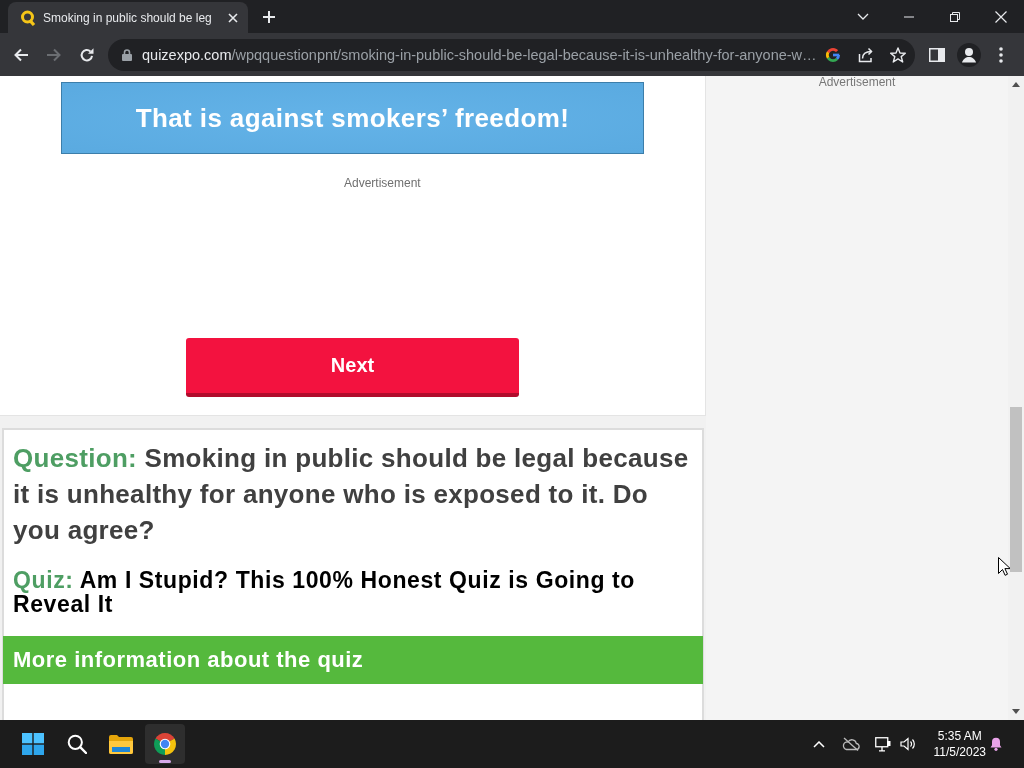  What do you see at coordinates (1016, 398) in the screenshot?
I see `scrollbar` at bounding box center [1016, 398].